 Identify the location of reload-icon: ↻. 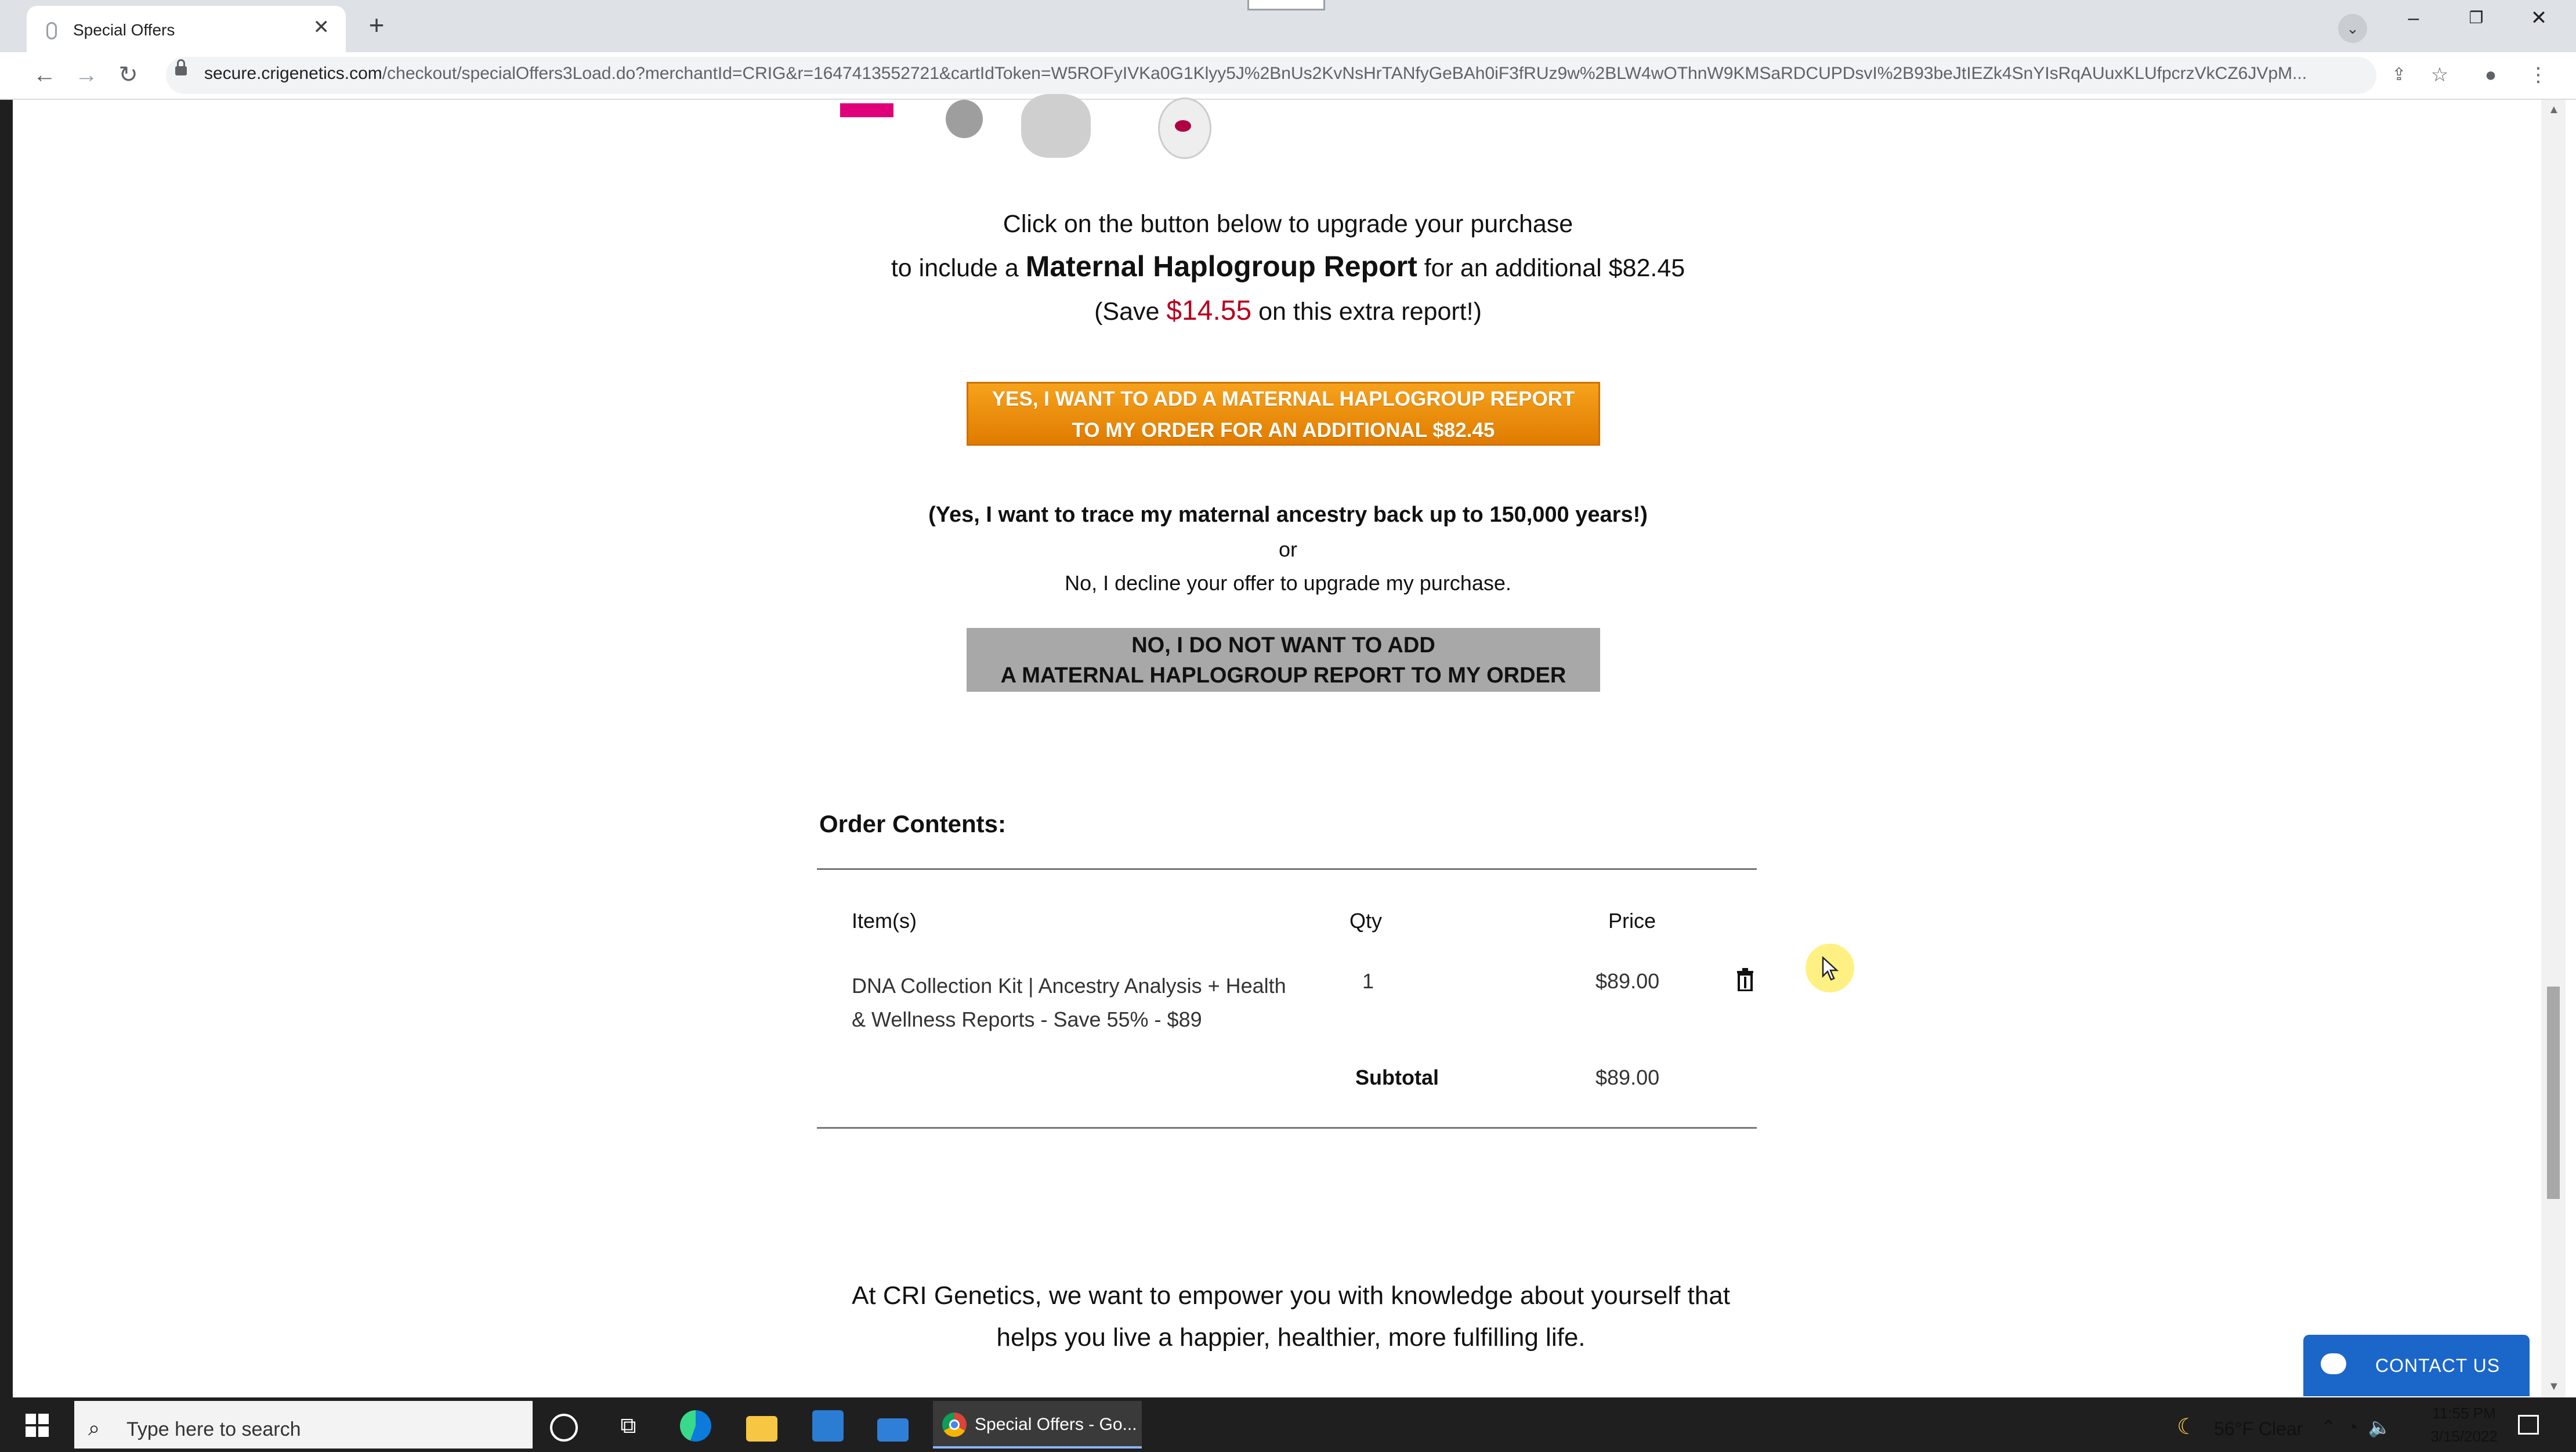
(128, 74).